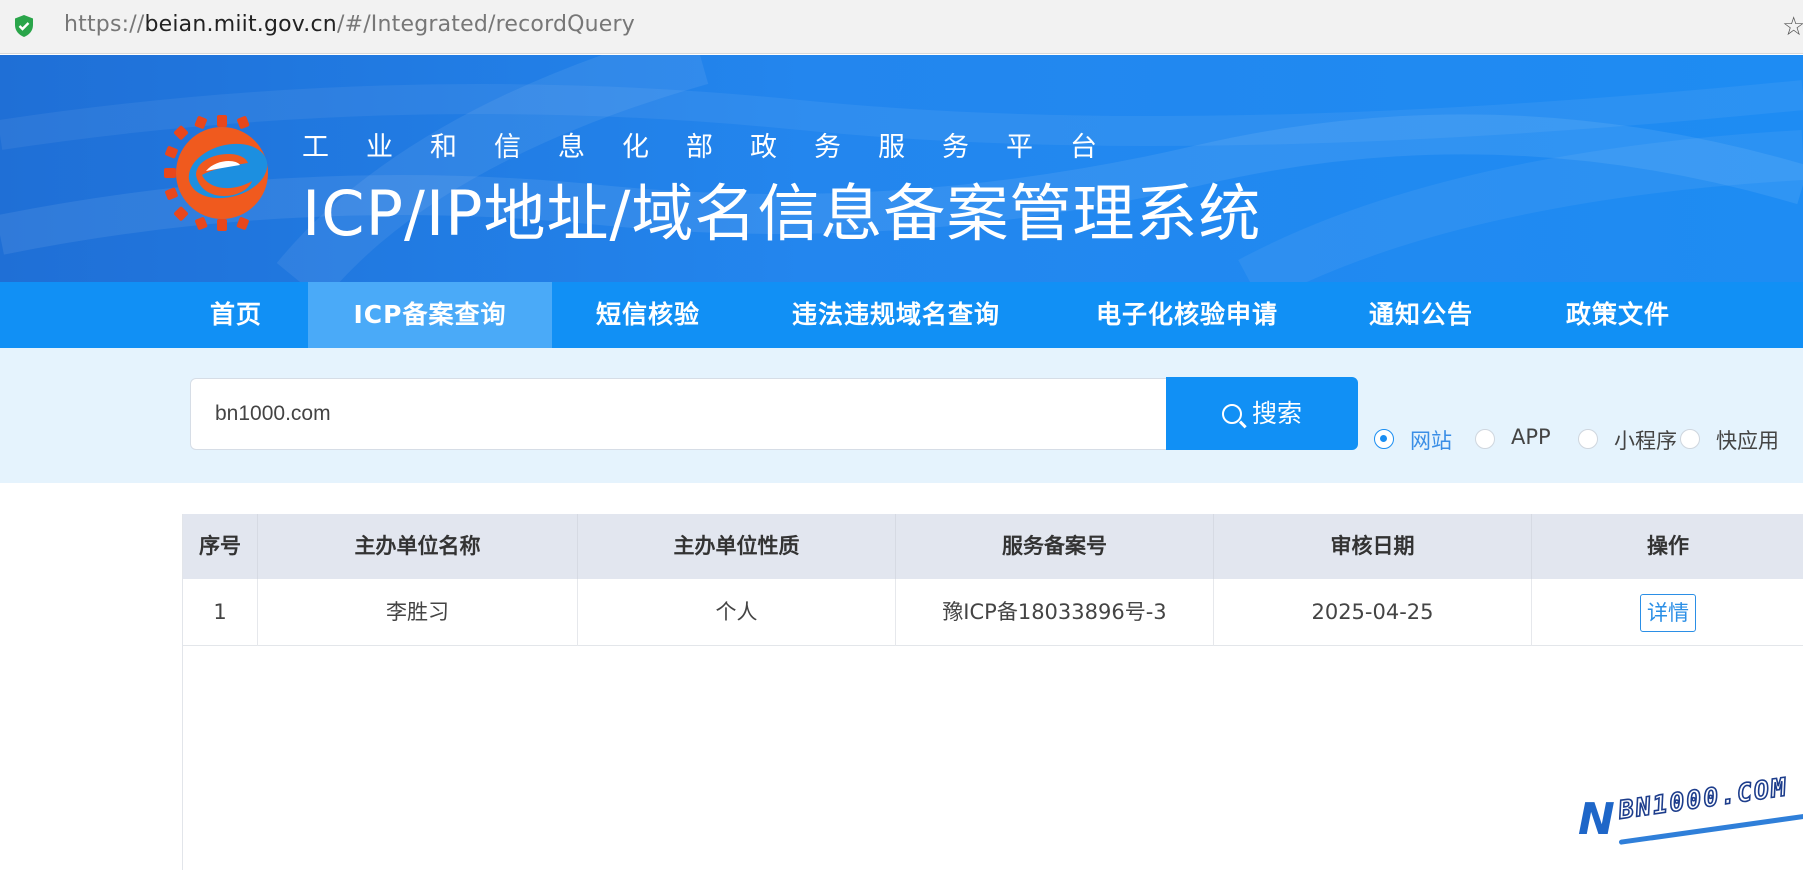  I want to click on nav-item-icp-query: ICP备案查询, so click(430, 315).